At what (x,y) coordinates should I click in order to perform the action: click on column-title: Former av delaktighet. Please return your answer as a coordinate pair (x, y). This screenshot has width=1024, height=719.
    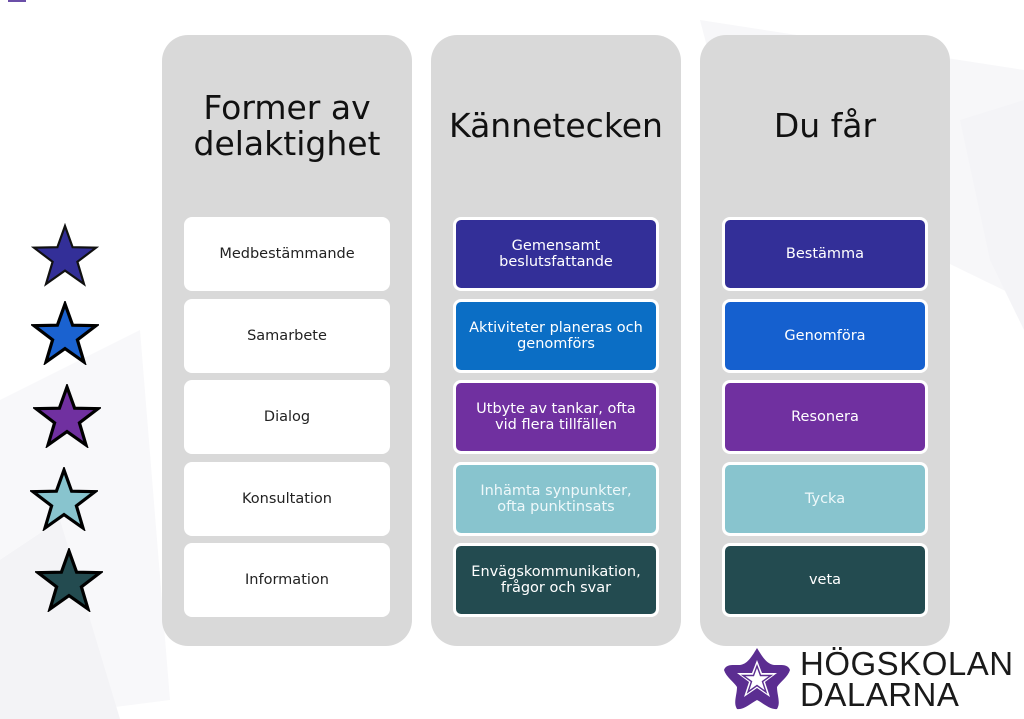
    Looking at the image, I should click on (287, 125).